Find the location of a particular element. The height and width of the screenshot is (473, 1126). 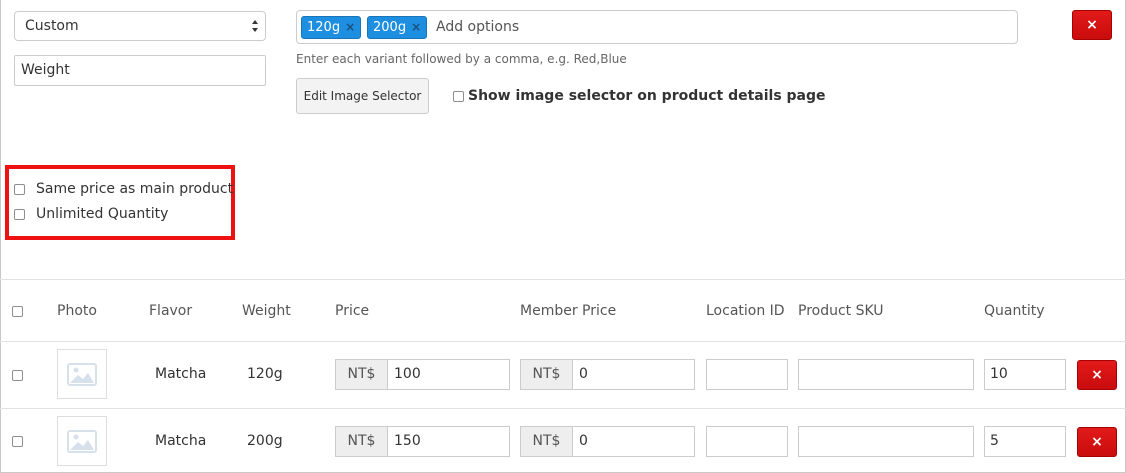

variant-type-select: Custom is located at coordinates (140, 26).